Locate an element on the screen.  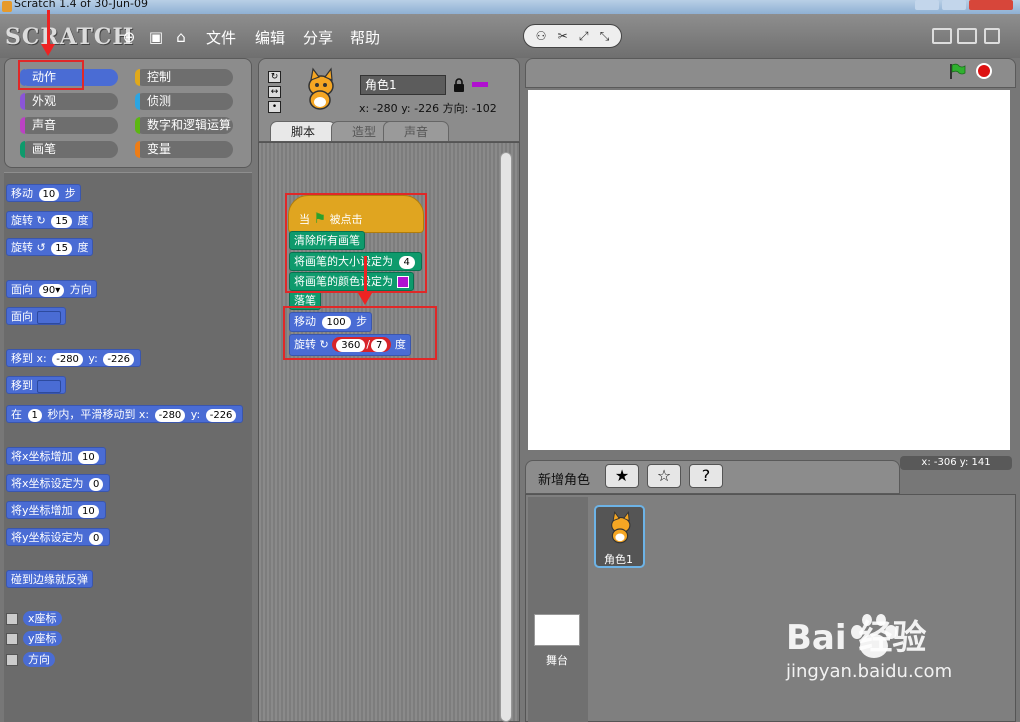
palette-point-direction-block: 面向 90▾ 方向 is located at coordinates (51, 289).